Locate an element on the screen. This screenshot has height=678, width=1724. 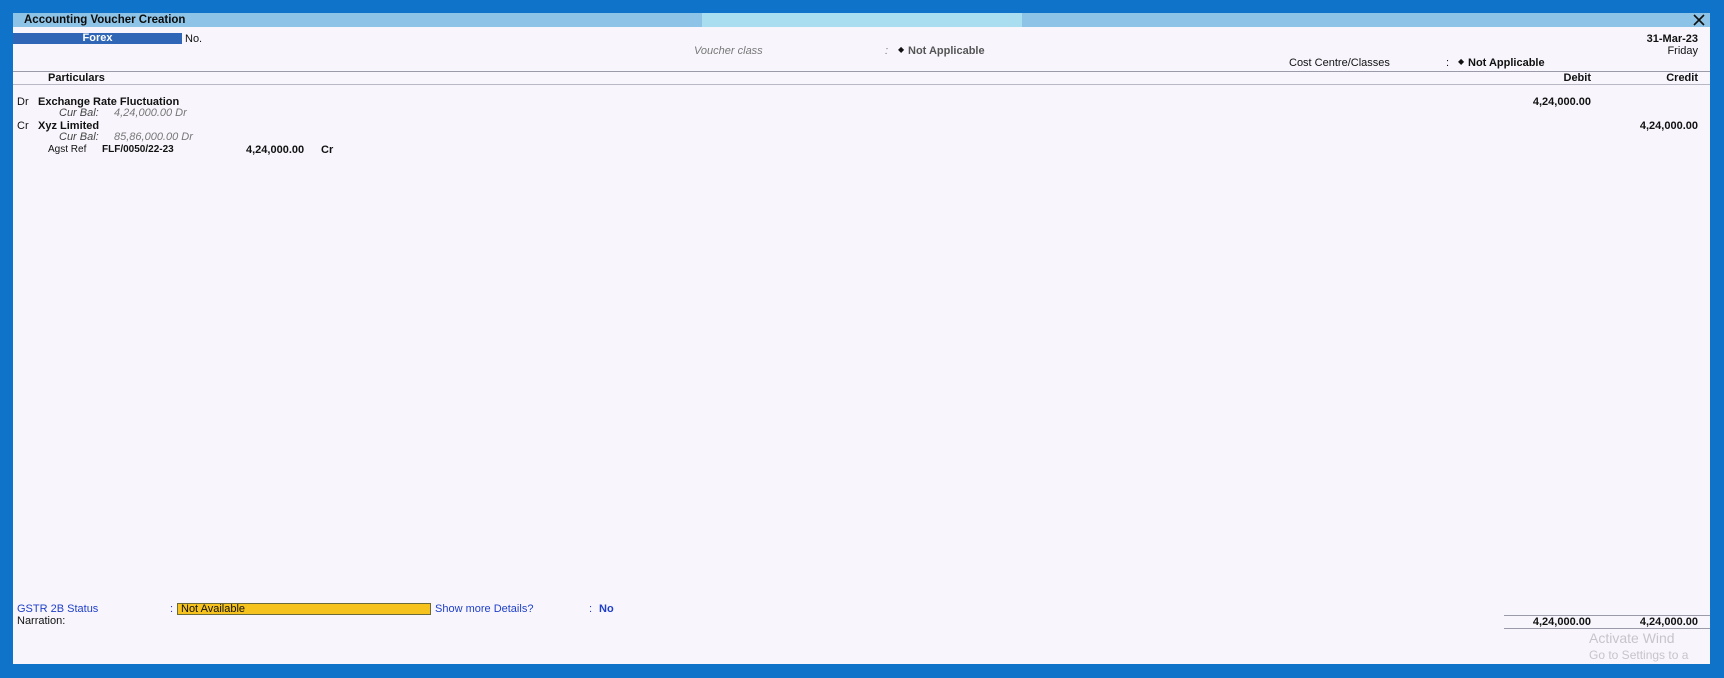
bill-ref-name: FLF/0050/22-23 is located at coordinates (138, 149).